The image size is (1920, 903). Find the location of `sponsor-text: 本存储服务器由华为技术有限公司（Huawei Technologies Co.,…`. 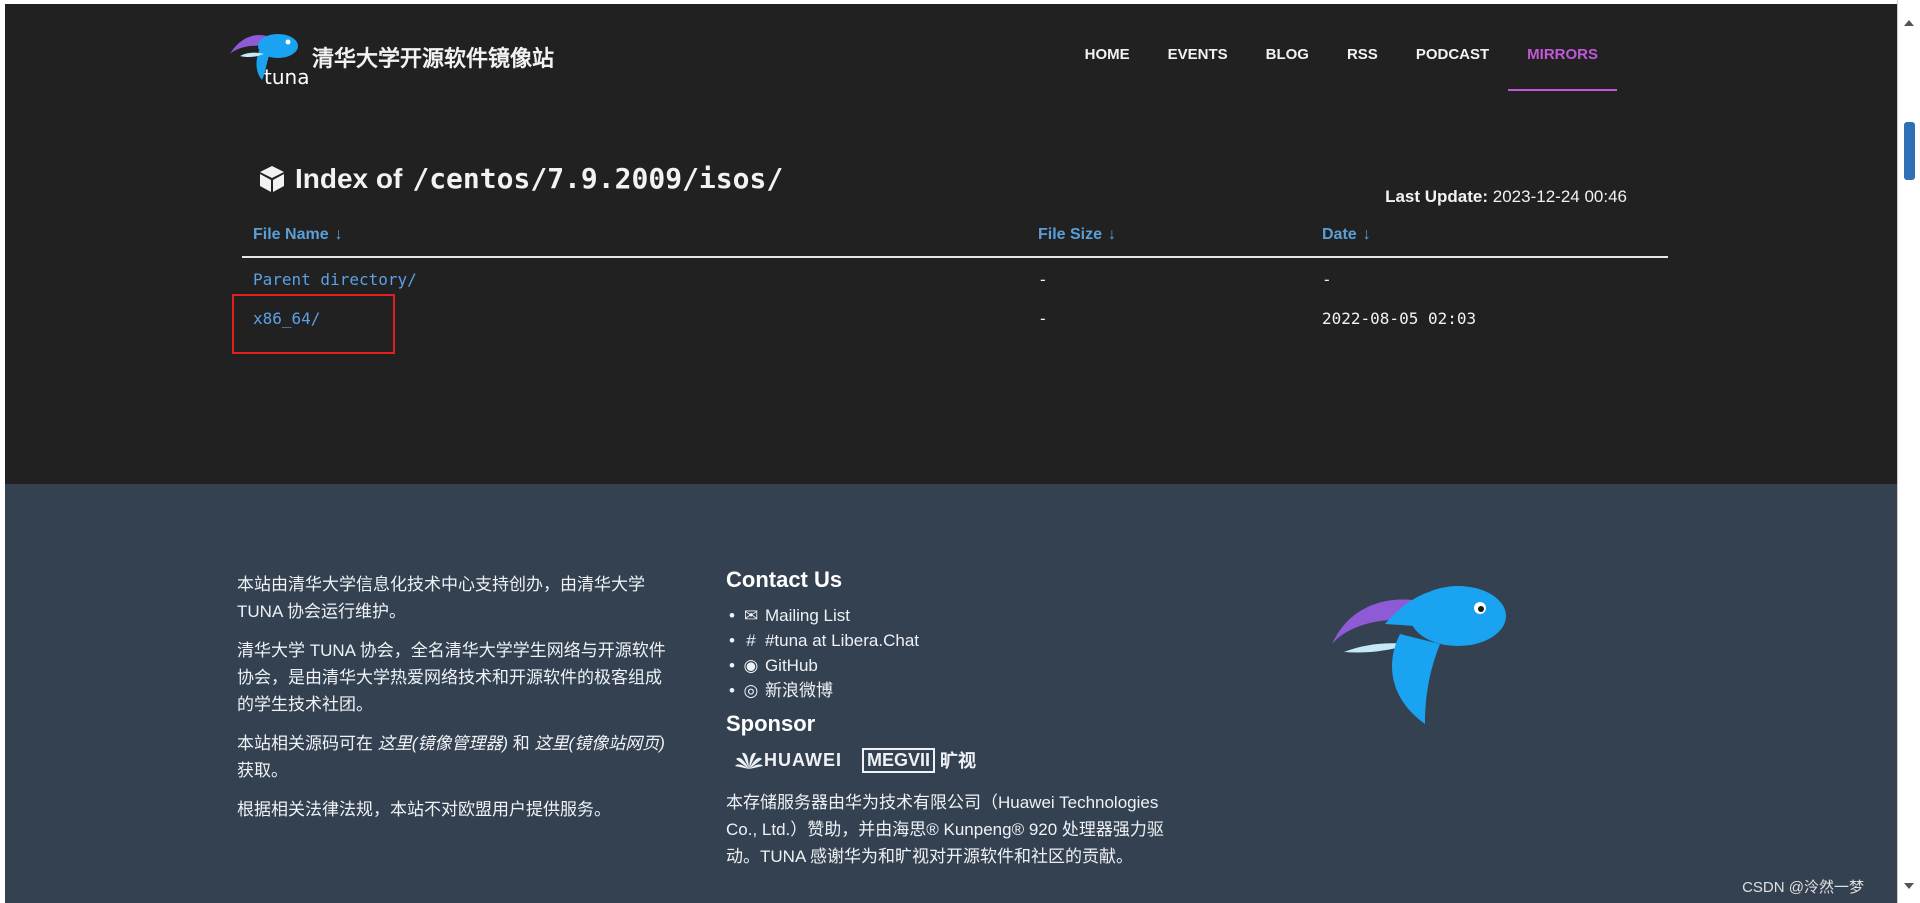

sponsor-text: 本存储服务器由华为技术有限公司（Huawei Technologies Co.,… is located at coordinates (945, 829).